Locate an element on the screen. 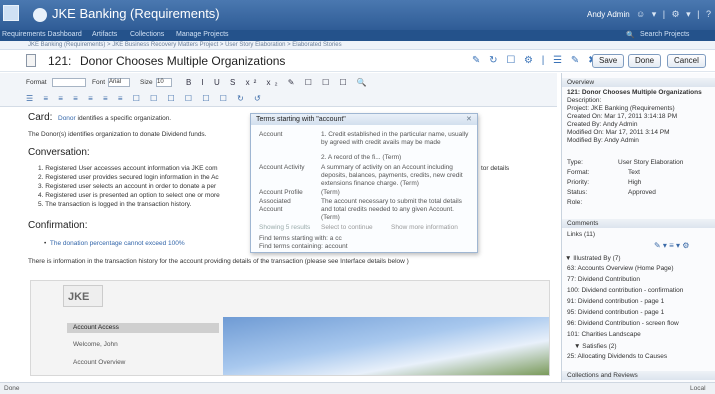 The height and width of the screenshot is (394, 715). links-group-satisfies: ▼ Satisfies (2) is located at coordinates (595, 346).